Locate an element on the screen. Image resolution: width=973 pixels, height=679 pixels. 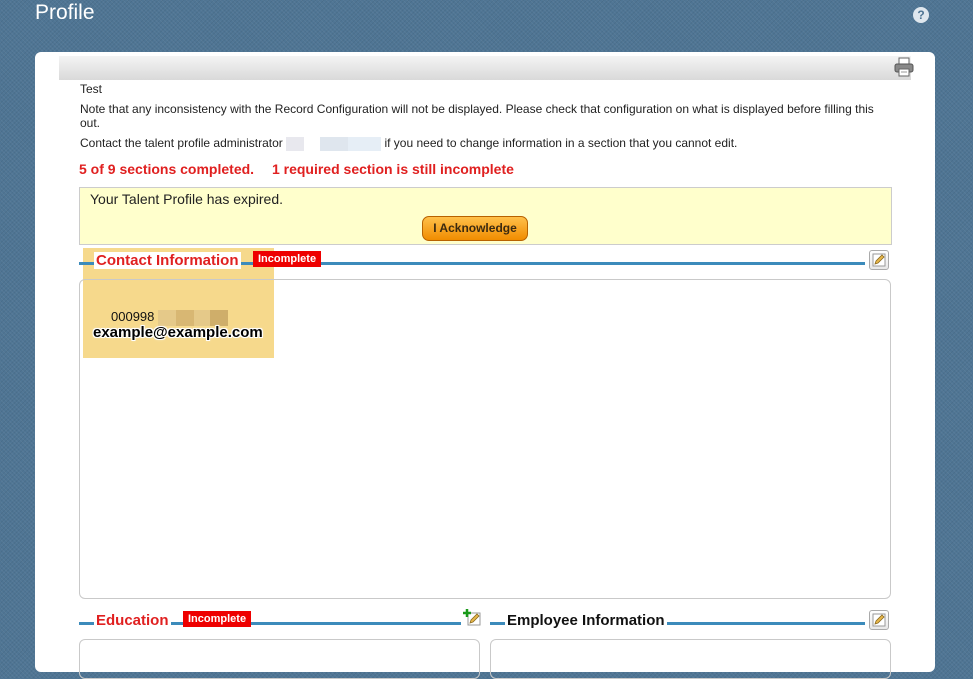
contact-edit-button is located at coordinates (879, 260).